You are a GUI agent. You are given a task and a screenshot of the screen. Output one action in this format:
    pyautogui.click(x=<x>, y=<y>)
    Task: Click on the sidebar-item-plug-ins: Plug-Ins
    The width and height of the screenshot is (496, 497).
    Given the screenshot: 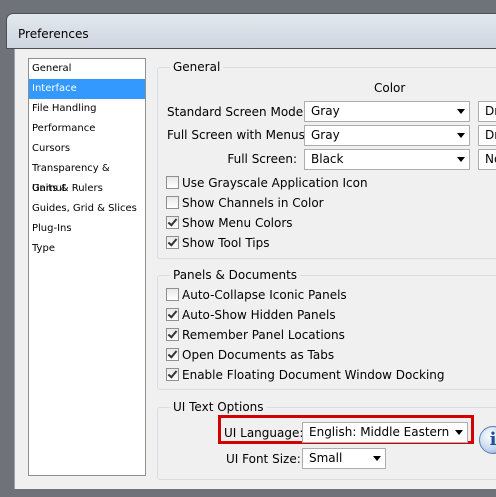 What is the action you would take?
    pyautogui.click(x=87, y=229)
    